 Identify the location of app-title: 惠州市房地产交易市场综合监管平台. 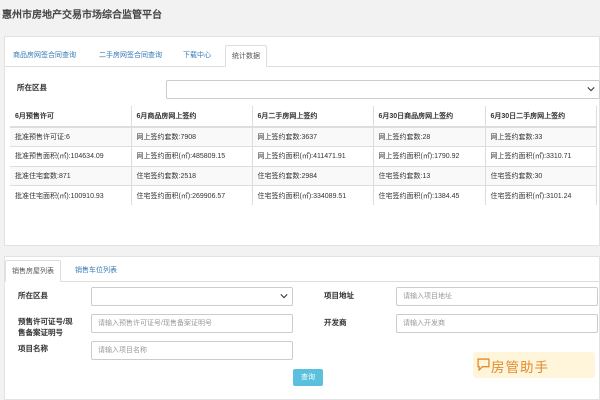
(82, 15).